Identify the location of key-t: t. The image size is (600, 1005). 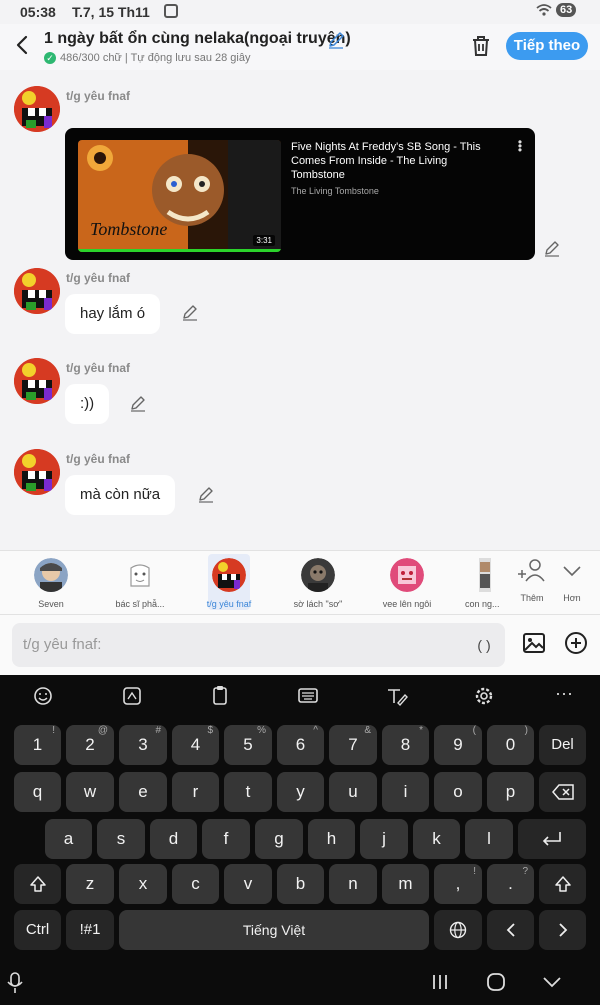
(248, 792).